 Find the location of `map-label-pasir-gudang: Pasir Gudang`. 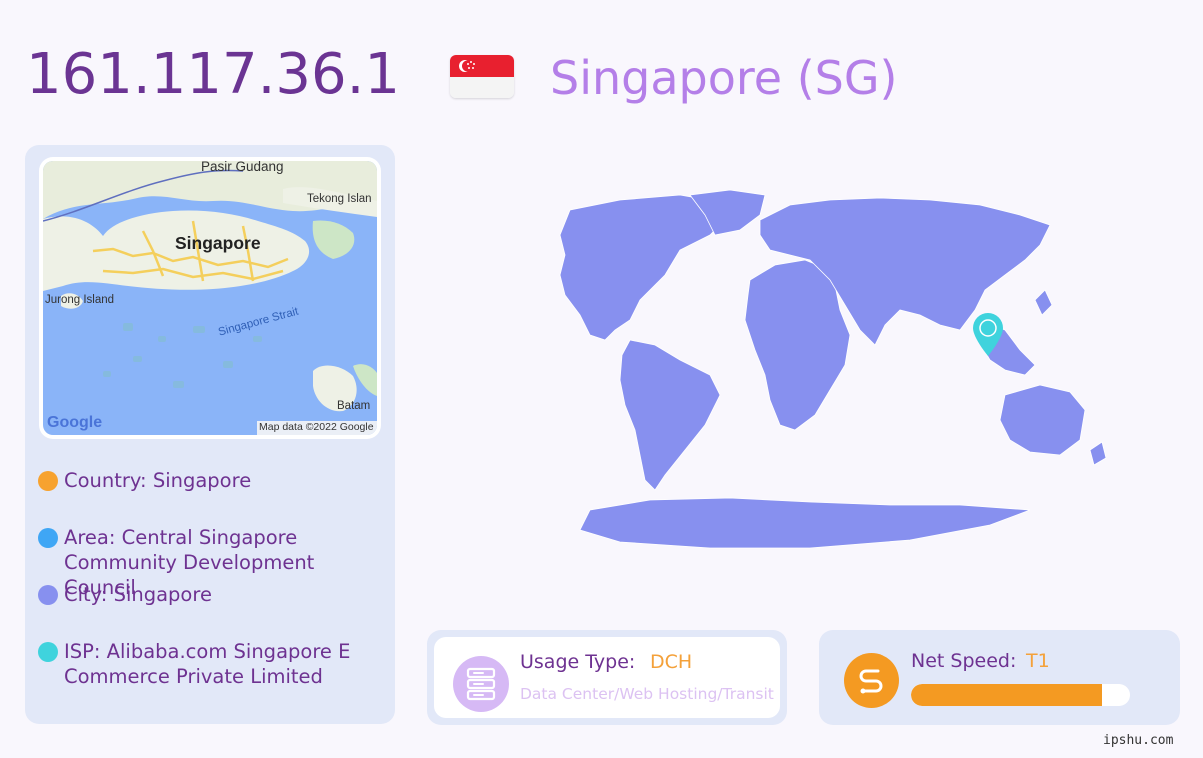

map-label-pasir-gudang: Pasir Gudang is located at coordinates (242, 167).